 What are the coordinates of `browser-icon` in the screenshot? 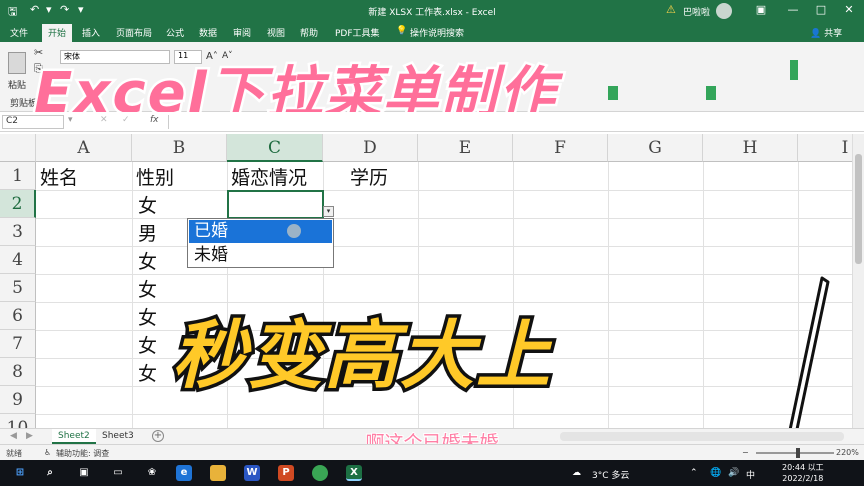 It's located at (320, 473).